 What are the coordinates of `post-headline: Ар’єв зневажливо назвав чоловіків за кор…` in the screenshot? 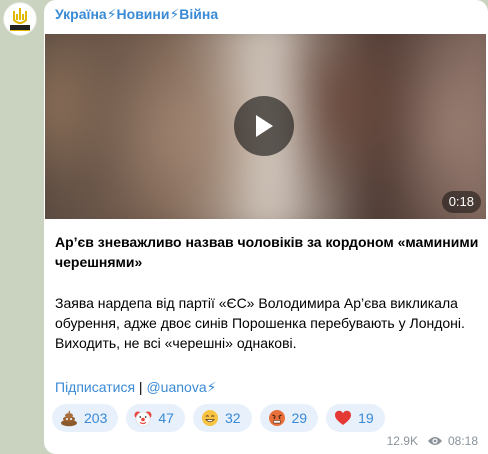 It's located at (267, 252).